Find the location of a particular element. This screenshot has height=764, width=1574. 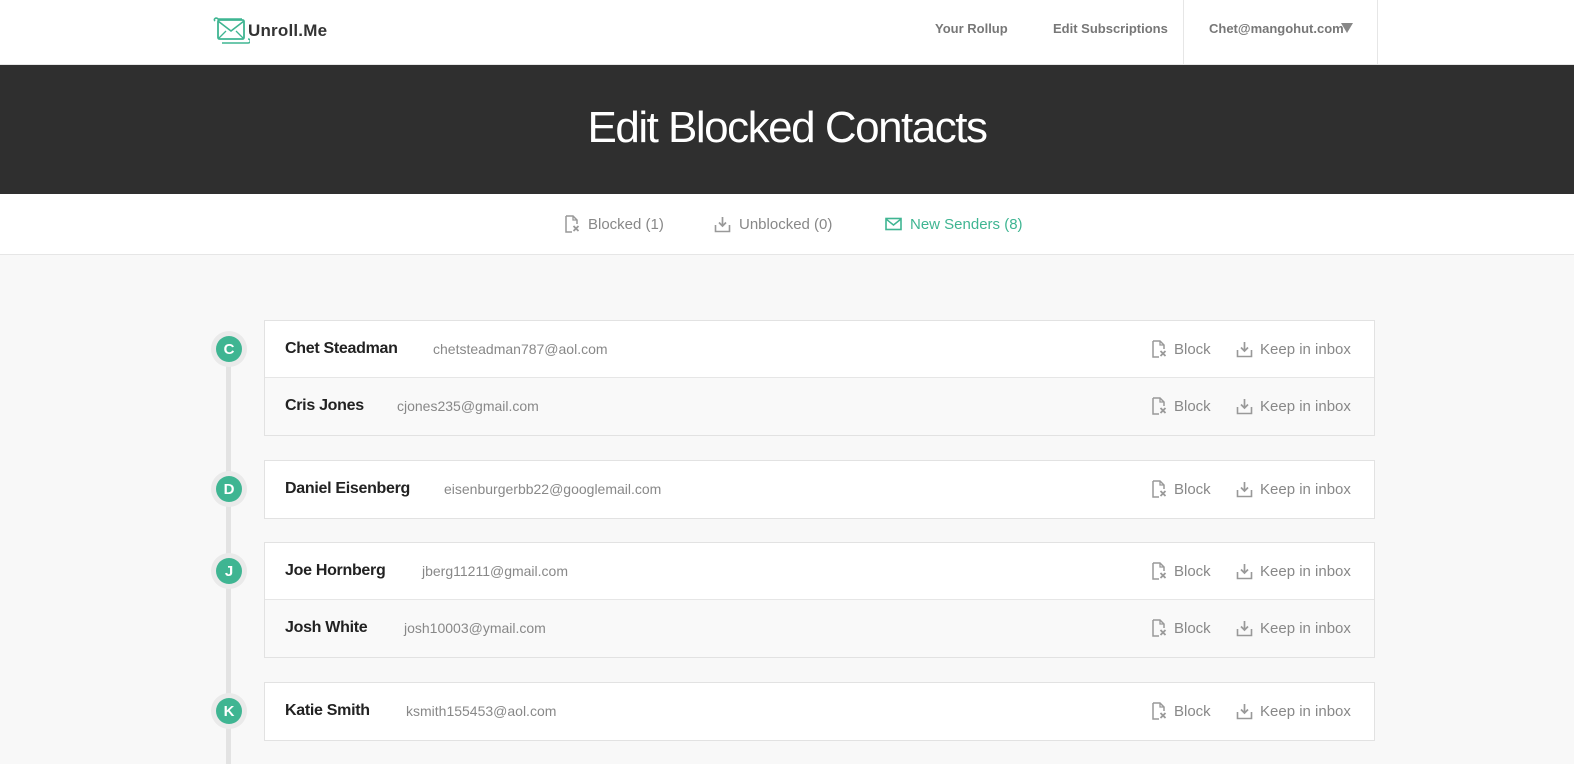

tab-new-senders: New Senders (8) is located at coordinates (954, 224).